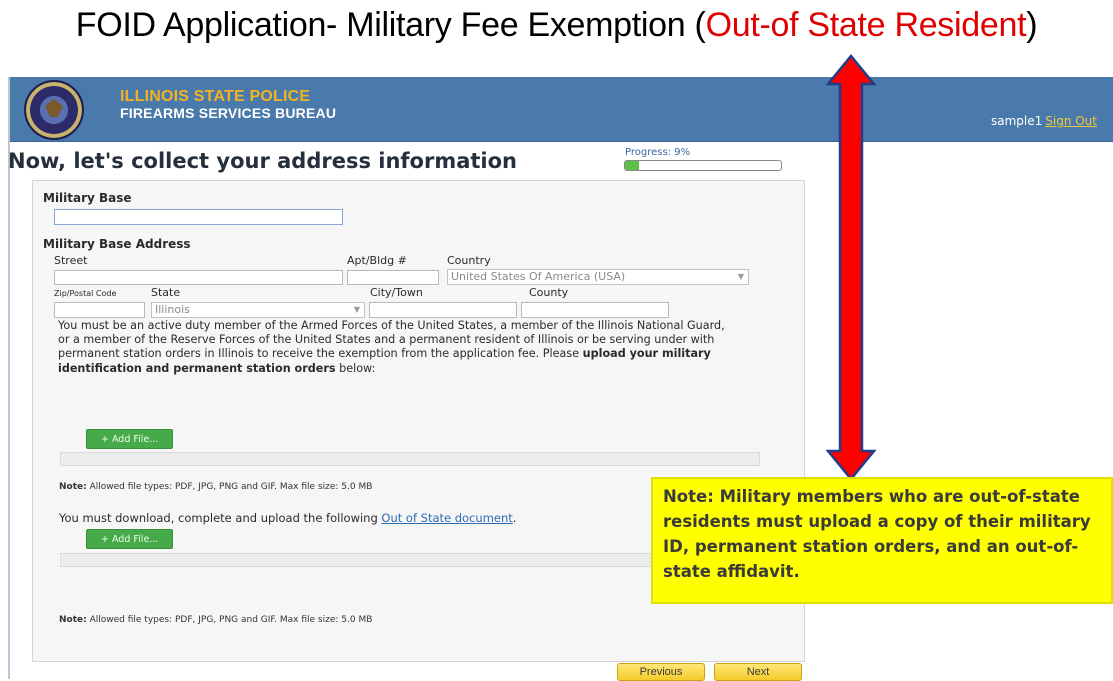 This screenshot has height=681, width=1113. What do you see at coordinates (393, 277) in the screenshot?
I see `apt-input` at bounding box center [393, 277].